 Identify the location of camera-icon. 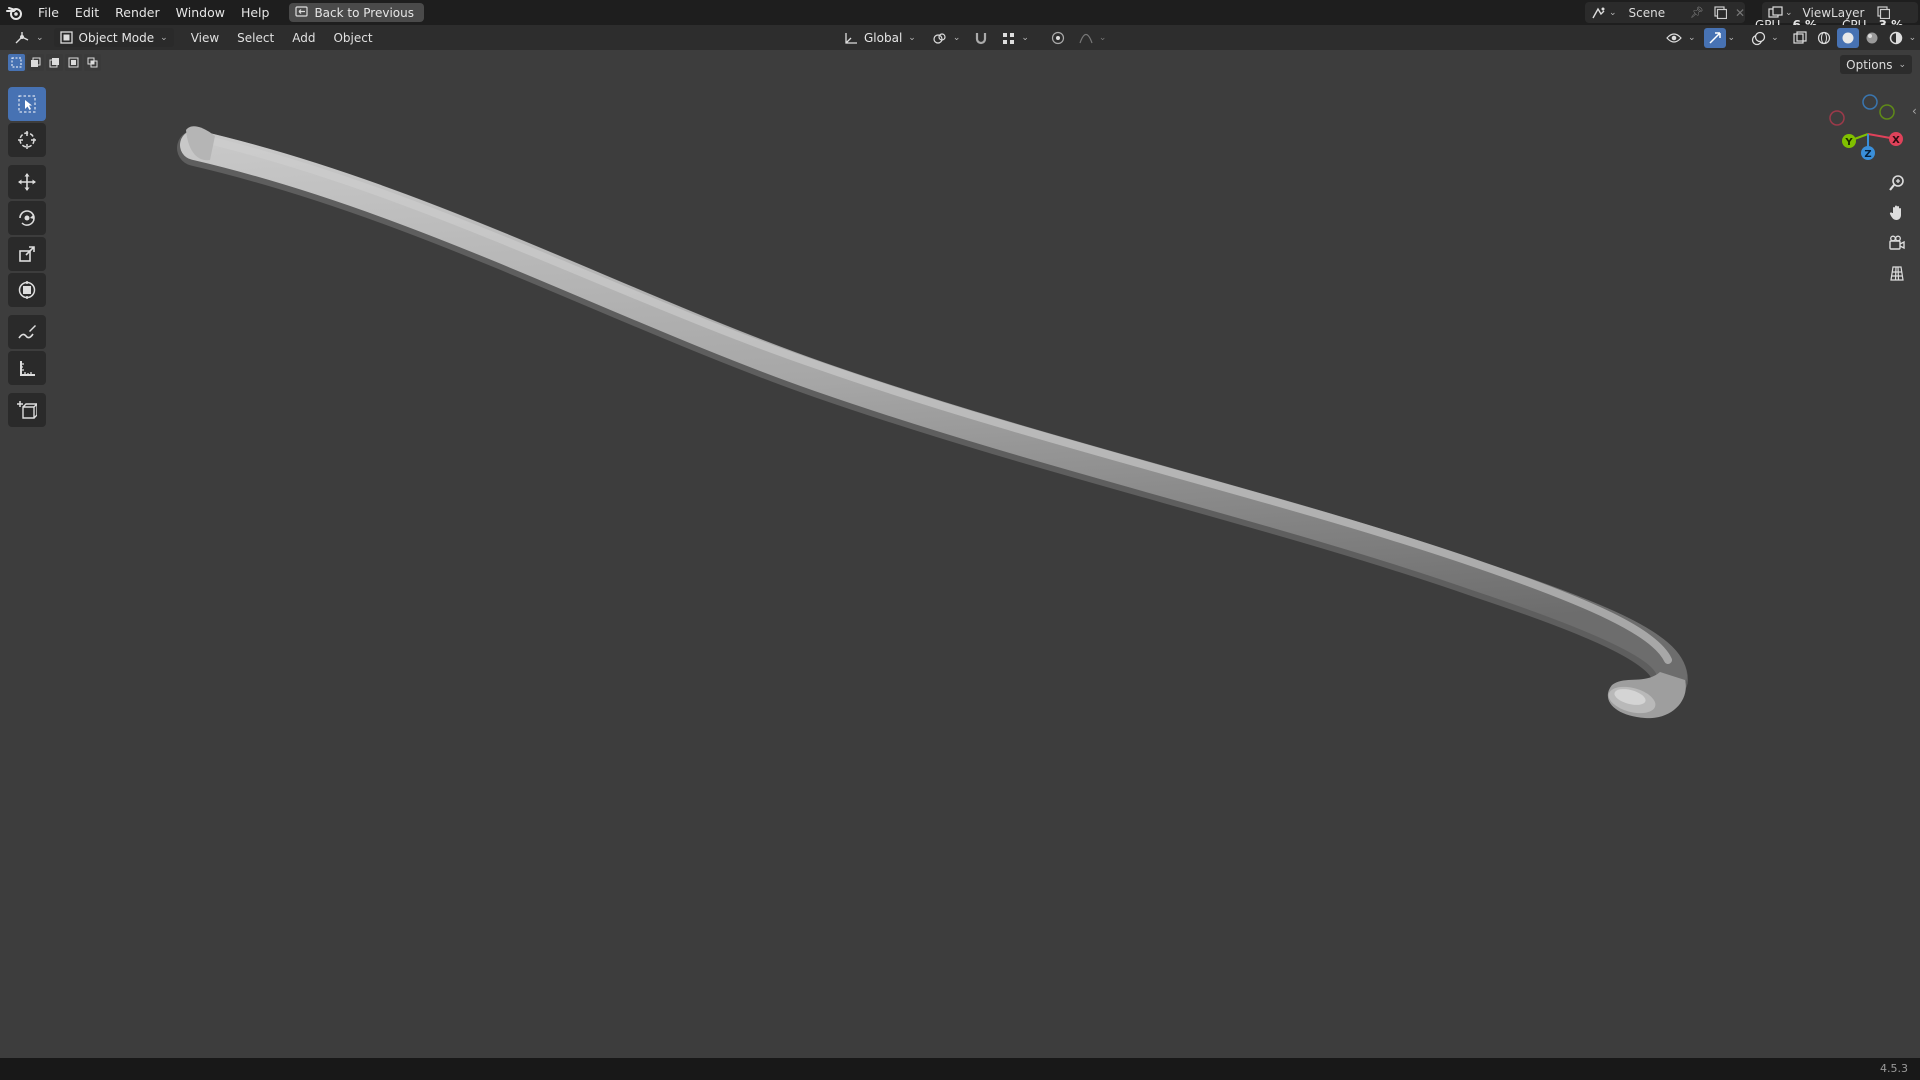
(1897, 243).